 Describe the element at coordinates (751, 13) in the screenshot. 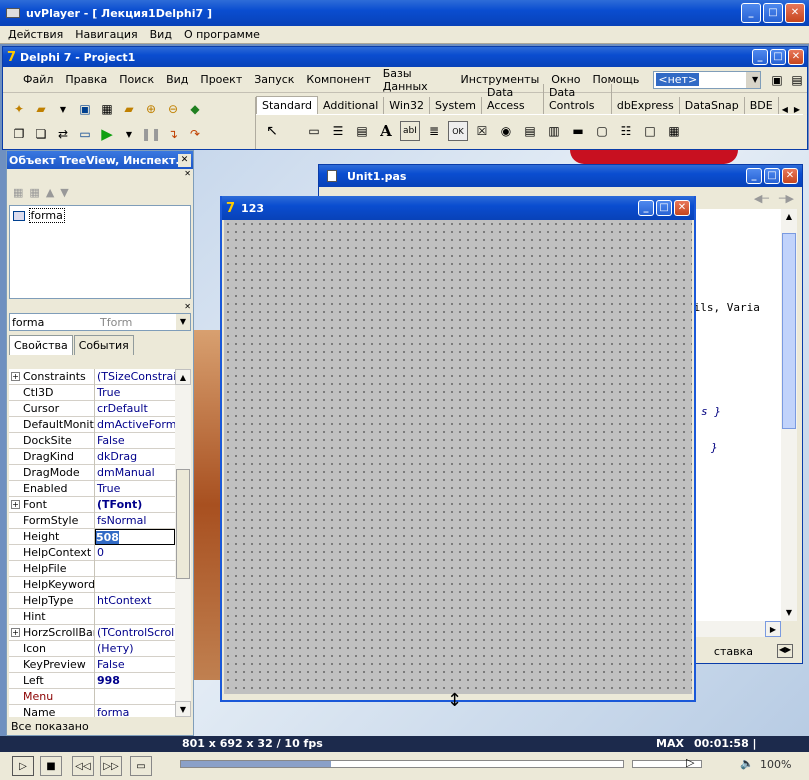

I see `minimize-icon: _` at that location.